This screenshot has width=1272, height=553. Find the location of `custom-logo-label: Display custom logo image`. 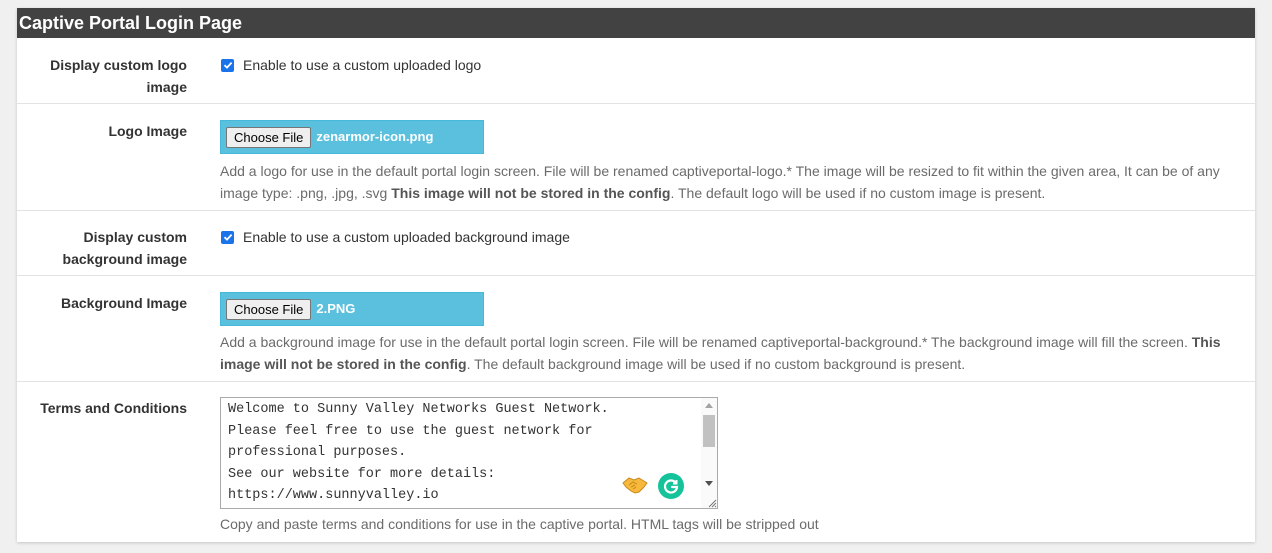

custom-logo-label: Display custom logo image is located at coordinates (118, 76).